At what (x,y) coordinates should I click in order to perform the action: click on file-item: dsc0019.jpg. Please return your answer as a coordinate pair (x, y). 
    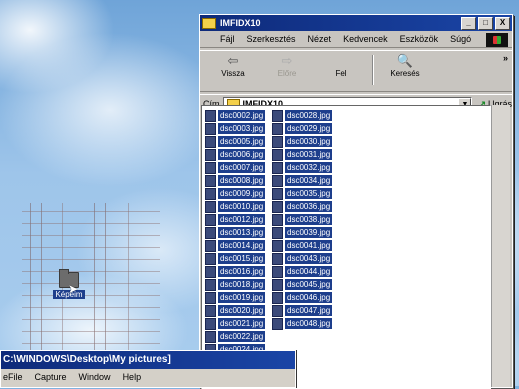
    Looking at the image, I should click on (235, 297).